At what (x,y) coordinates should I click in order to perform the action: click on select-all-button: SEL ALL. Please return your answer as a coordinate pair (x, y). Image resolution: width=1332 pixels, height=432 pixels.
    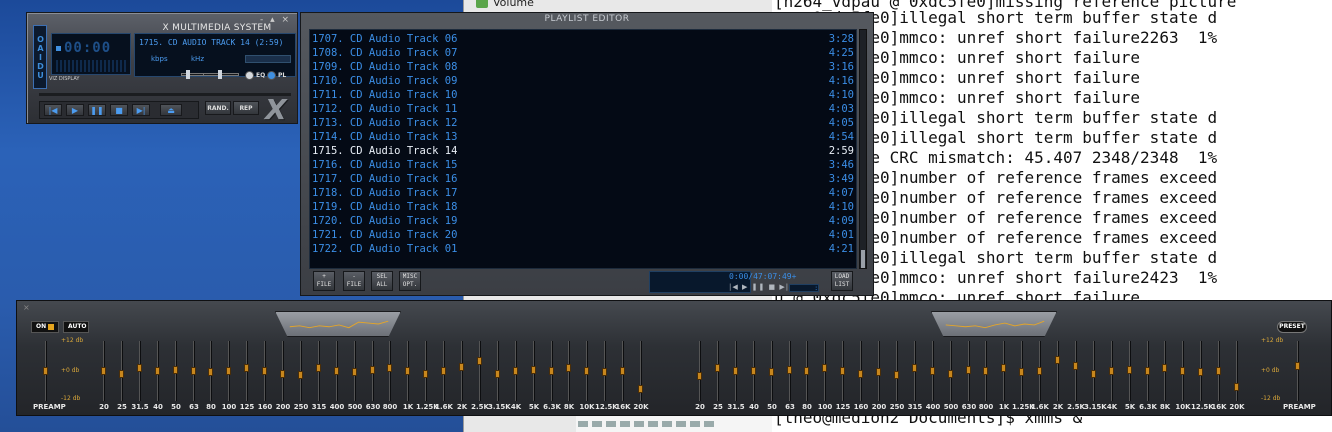
    Looking at the image, I should click on (382, 281).